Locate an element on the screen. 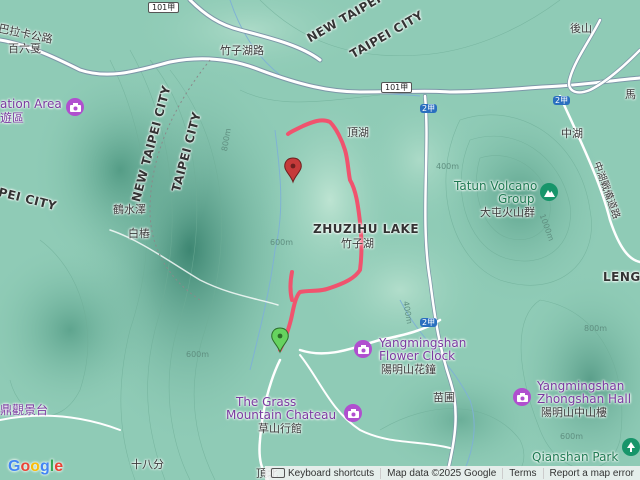  place-label: 竹子湖 is located at coordinates (357, 243).